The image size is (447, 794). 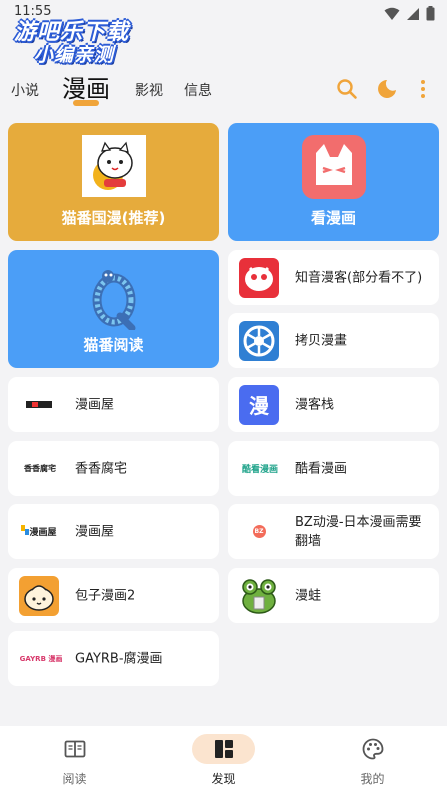 What do you see at coordinates (74, 55) in the screenshot?
I see `watermark-line2: 小编亲测` at bounding box center [74, 55].